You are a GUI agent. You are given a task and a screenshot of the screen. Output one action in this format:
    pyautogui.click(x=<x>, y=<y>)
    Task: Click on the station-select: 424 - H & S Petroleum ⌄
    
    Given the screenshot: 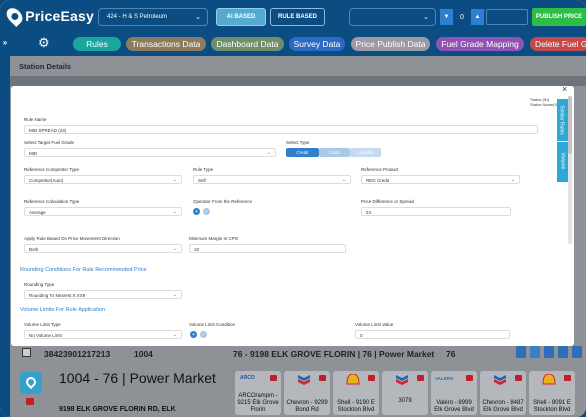 What is the action you would take?
    pyautogui.click(x=153, y=17)
    